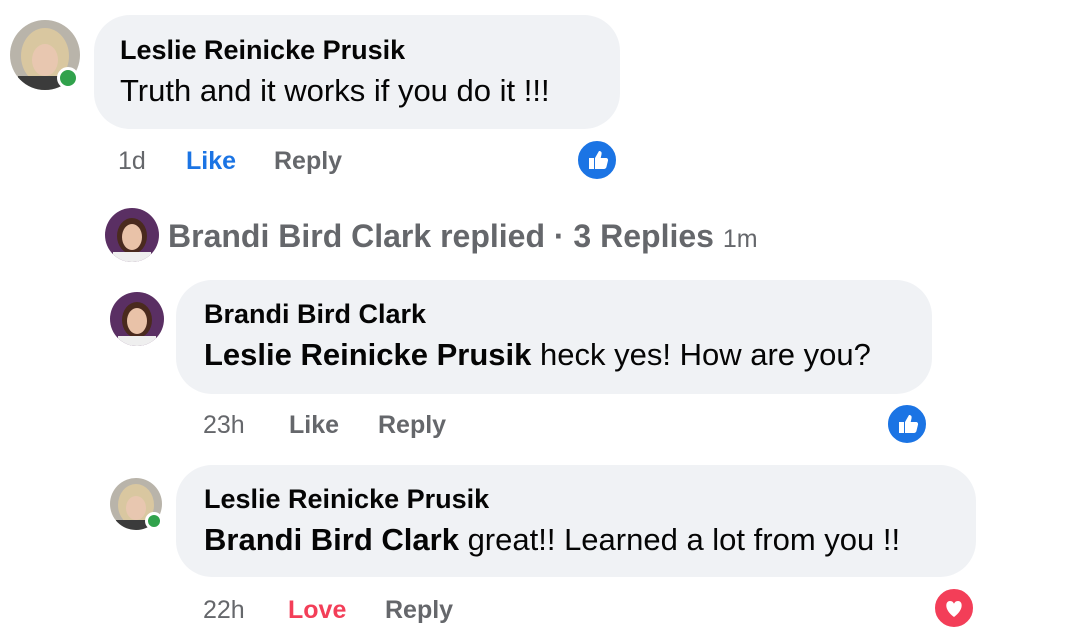  What do you see at coordinates (224, 425) in the screenshot?
I see `reply-timestamp: 23h` at bounding box center [224, 425].